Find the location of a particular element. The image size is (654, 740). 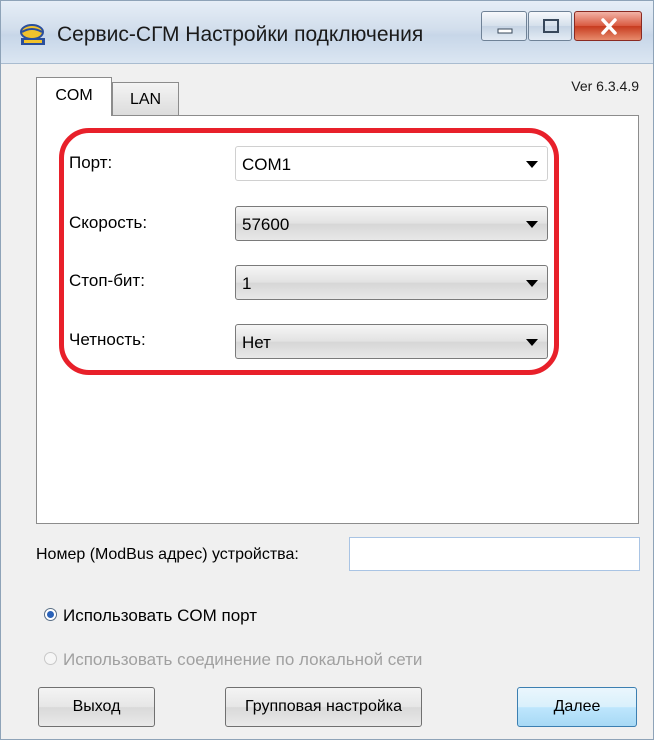

parity-value: Нет is located at coordinates (256, 342).